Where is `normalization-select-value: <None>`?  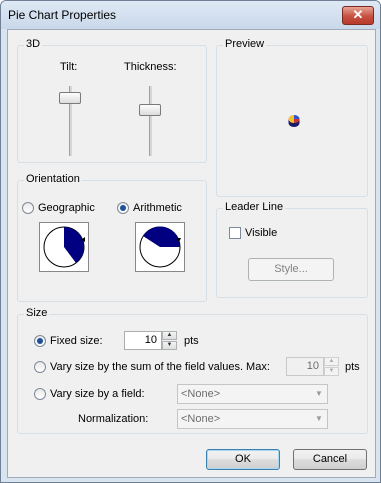 normalization-select-value: <None> is located at coordinates (201, 419).